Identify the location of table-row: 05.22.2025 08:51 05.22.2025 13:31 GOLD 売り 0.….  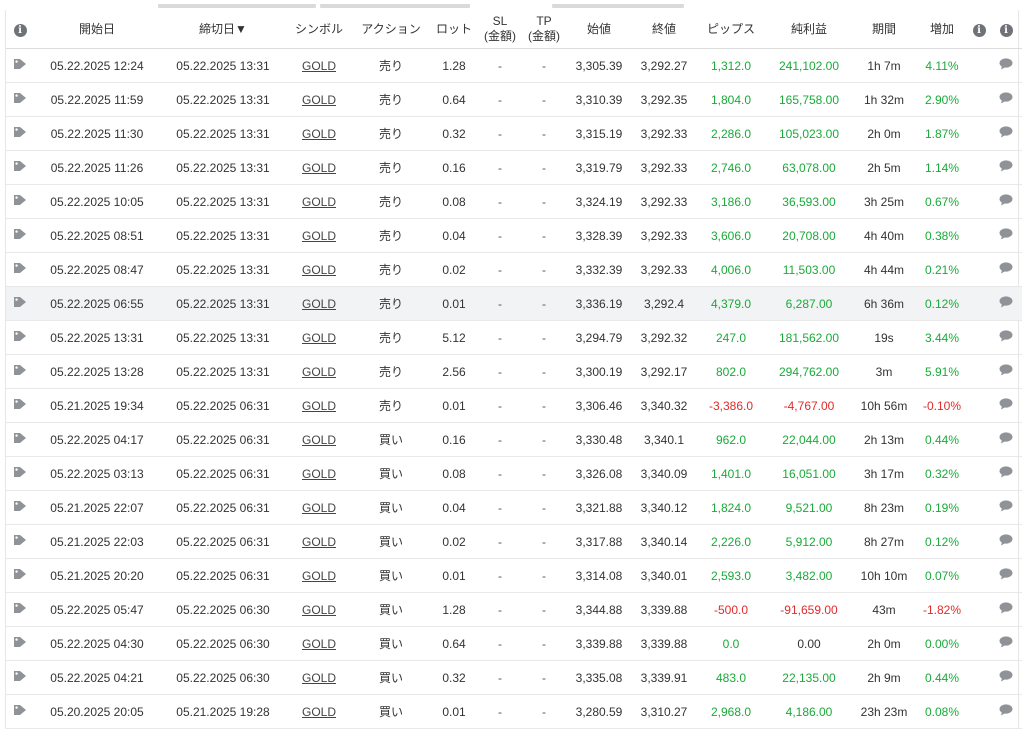
(514, 235).